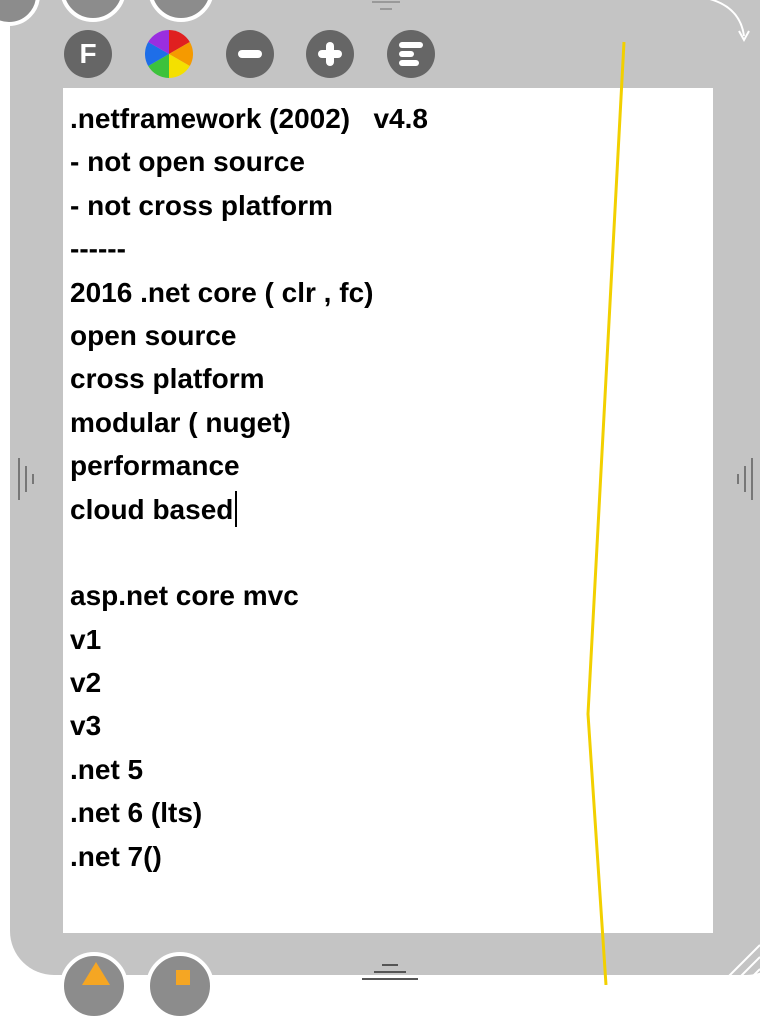  What do you see at coordinates (739, 964) in the screenshot?
I see `resize-handle-icon` at bounding box center [739, 964].